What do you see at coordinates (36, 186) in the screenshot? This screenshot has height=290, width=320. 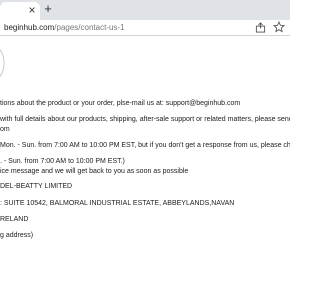 I see `company-name-line: DEL-BEATTY LIMITED` at bounding box center [36, 186].